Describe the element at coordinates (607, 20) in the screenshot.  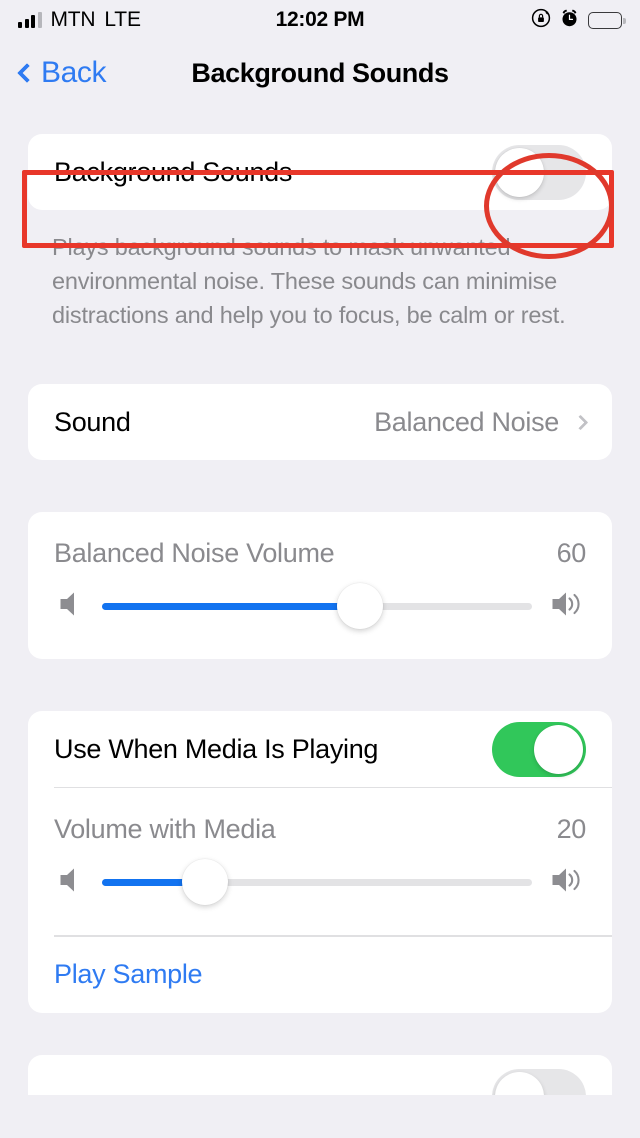
I see `battery-icon` at that location.